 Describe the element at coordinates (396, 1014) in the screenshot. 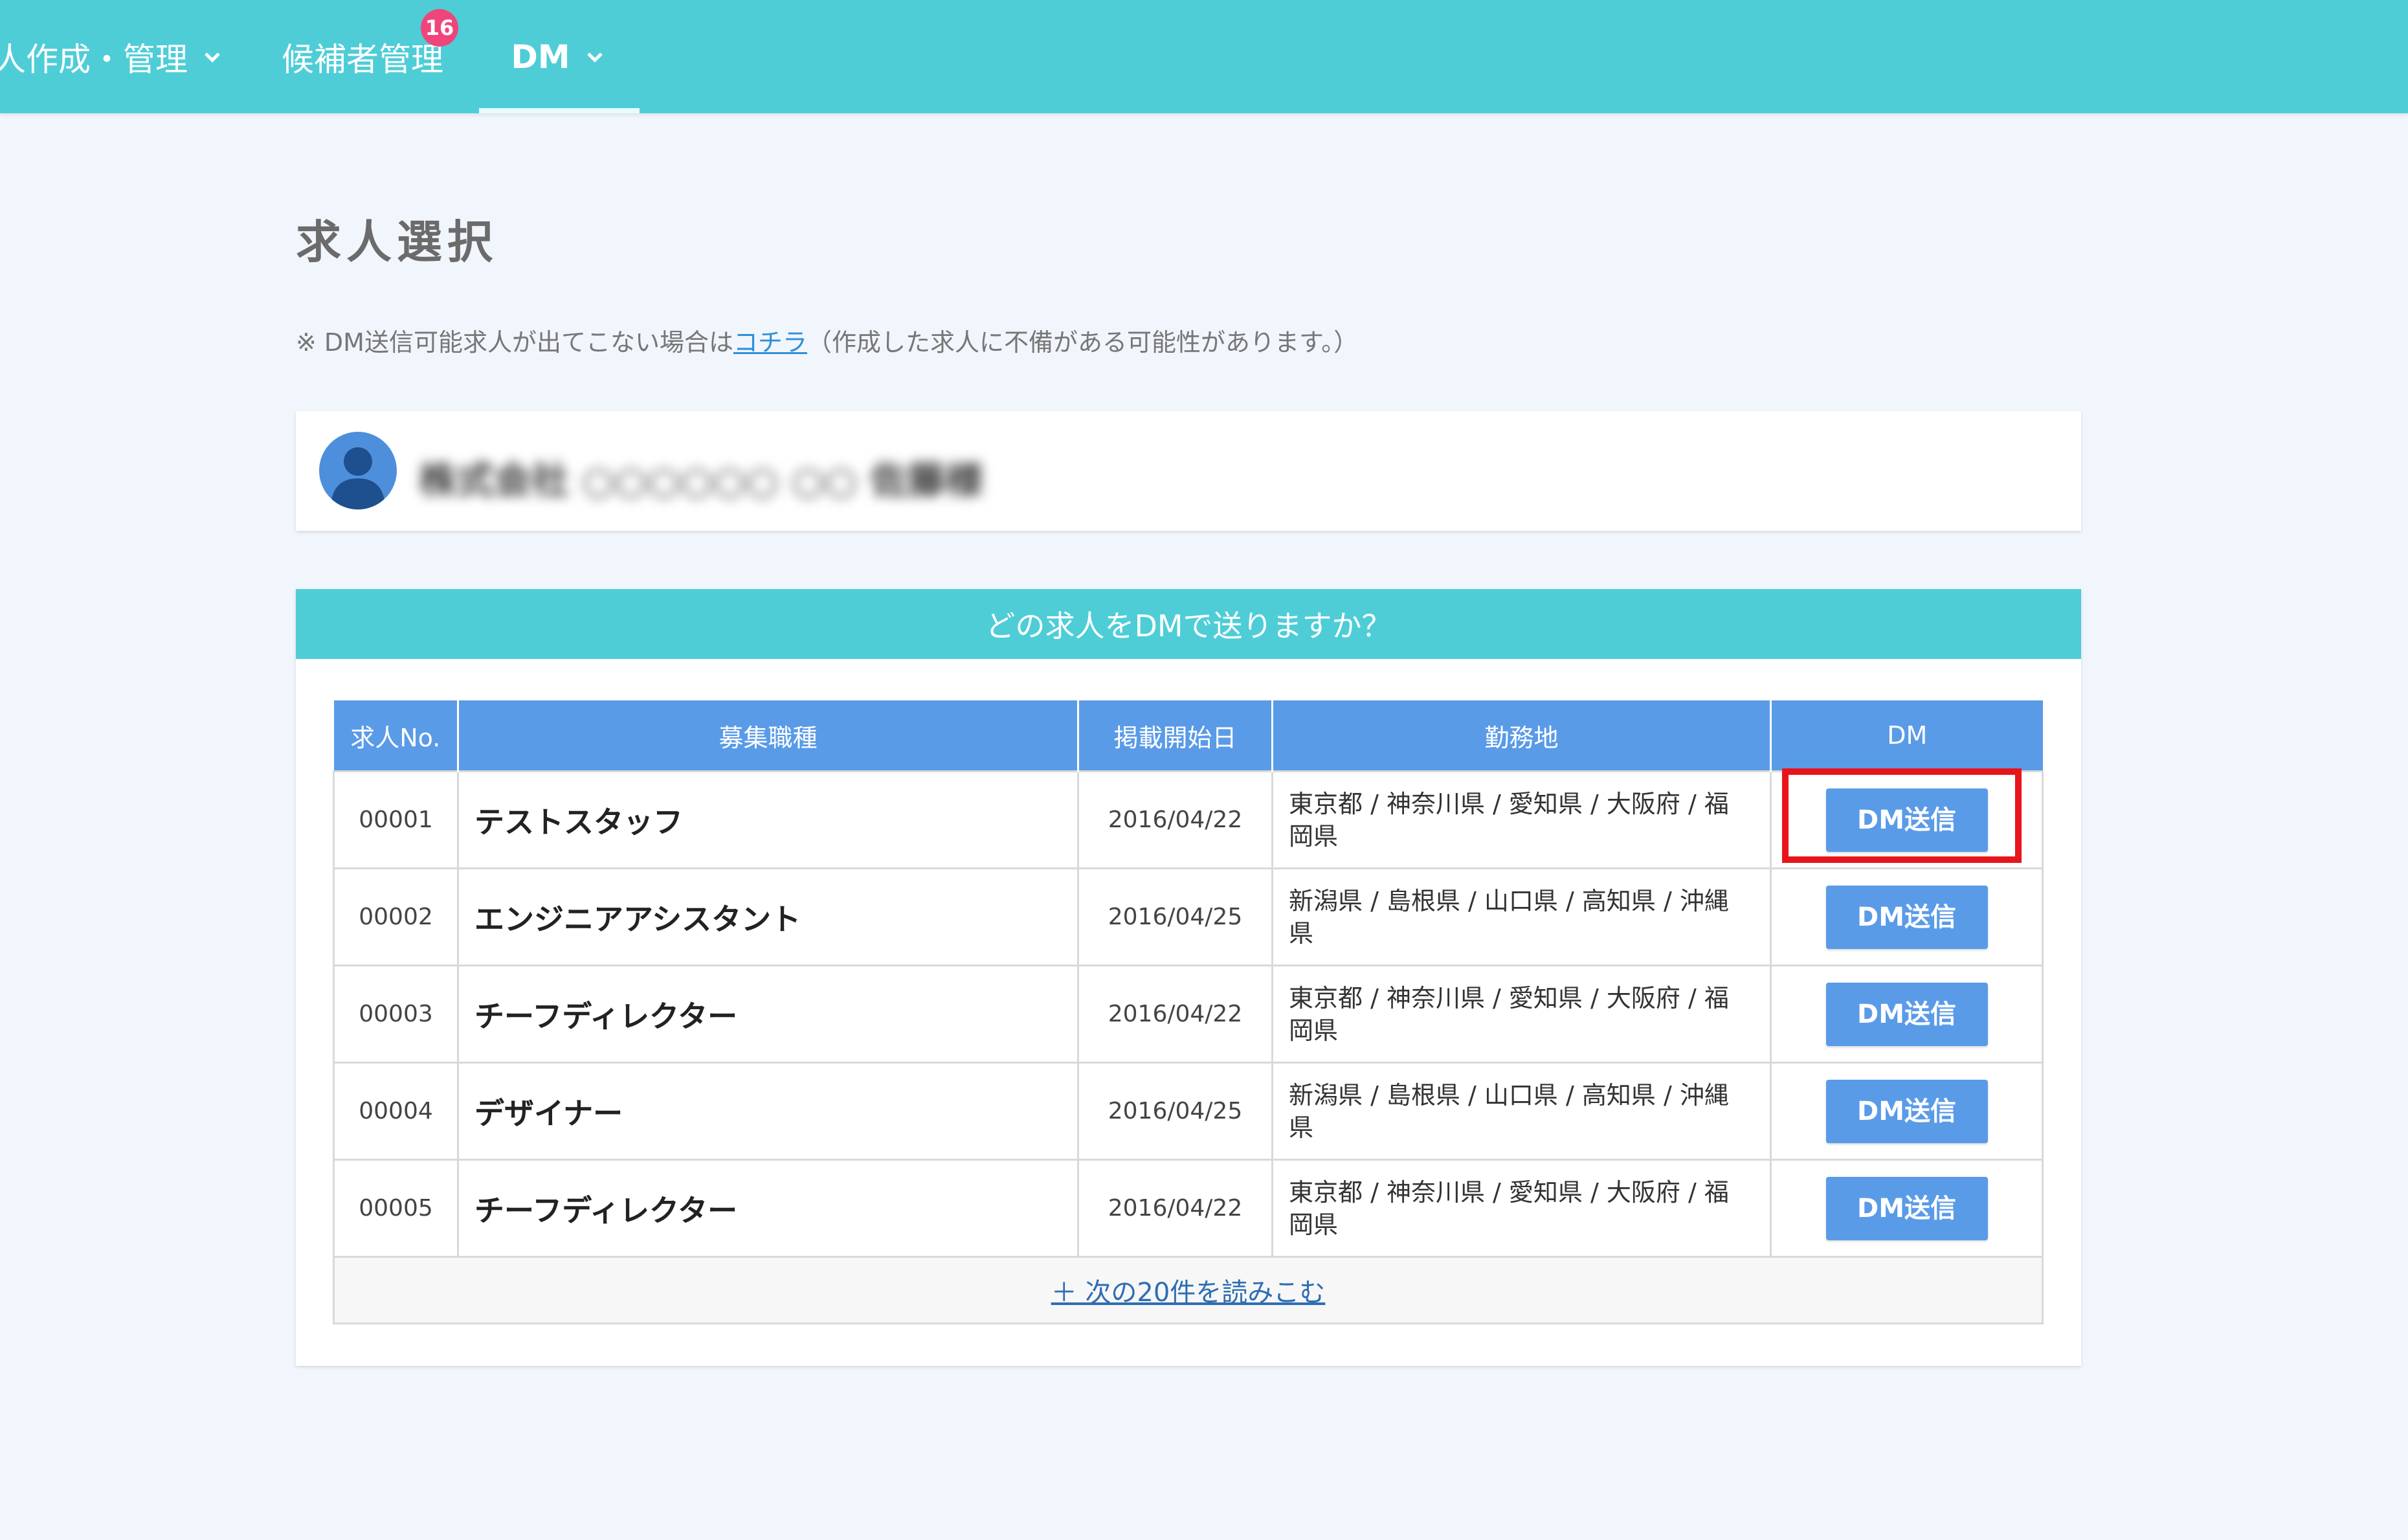

I see `job-no: 00003` at that location.